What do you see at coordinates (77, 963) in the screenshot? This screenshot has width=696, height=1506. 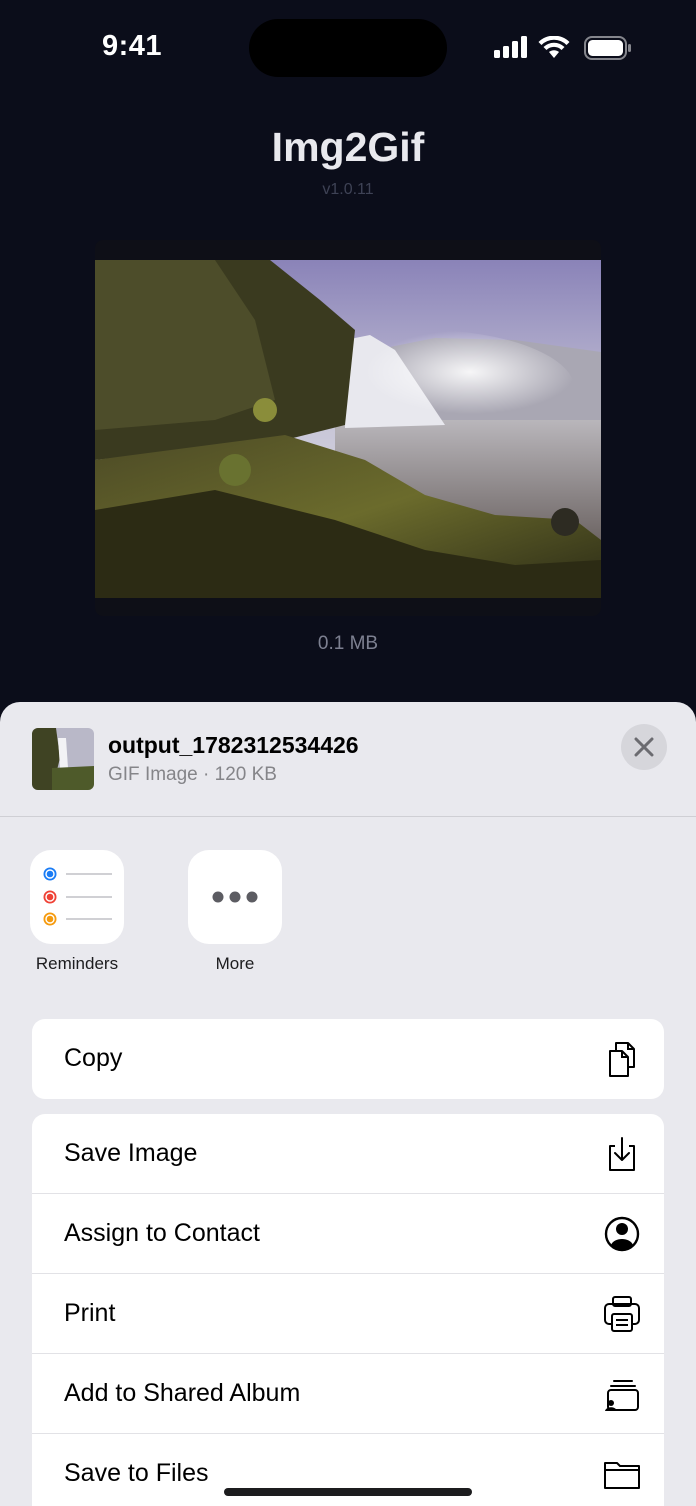 I see `app-label-reminders: Reminders` at bounding box center [77, 963].